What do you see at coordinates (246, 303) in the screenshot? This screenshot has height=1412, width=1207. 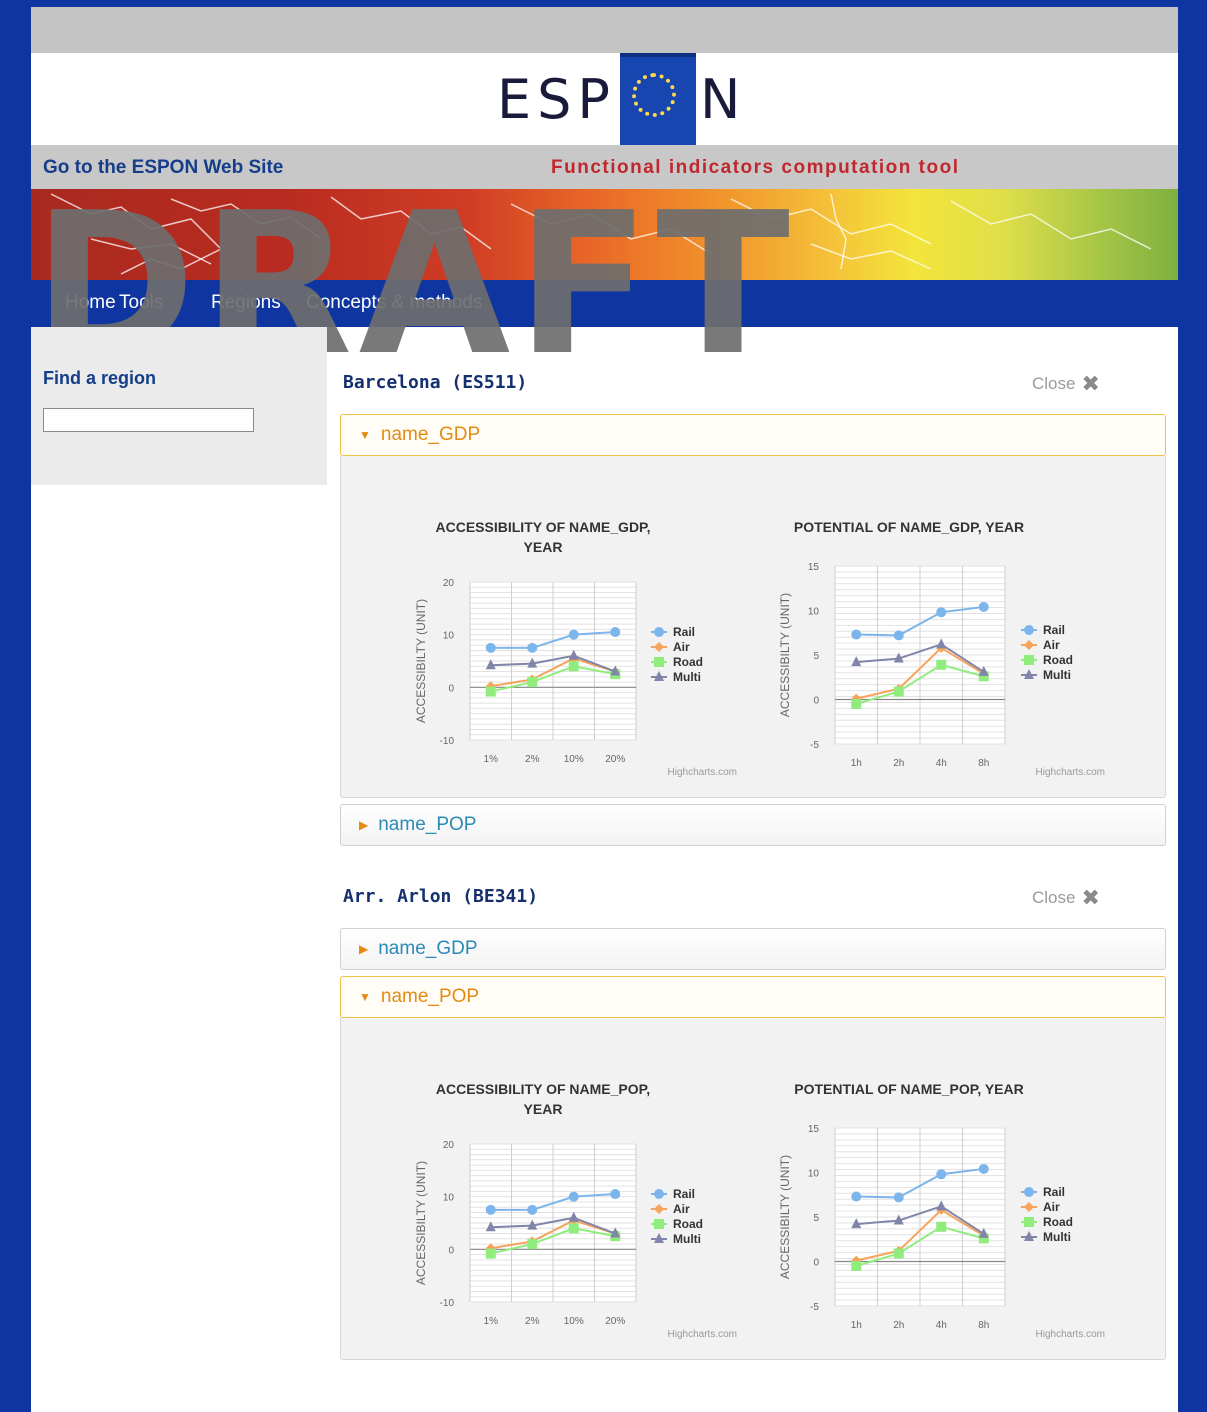 I see `nav-regions: Regions` at bounding box center [246, 303].